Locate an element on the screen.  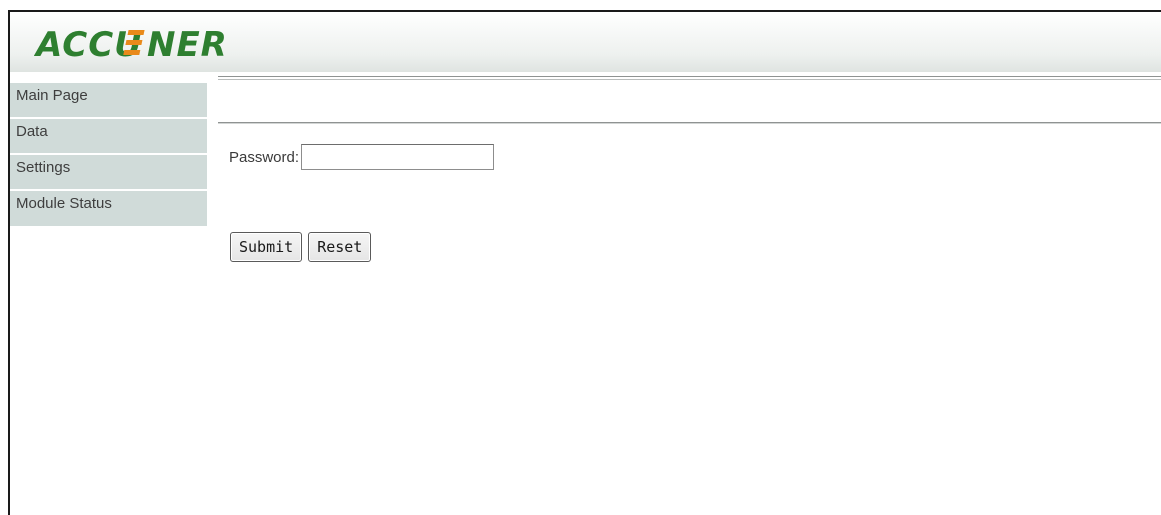
top-divider is located at coordinates (689, 78).